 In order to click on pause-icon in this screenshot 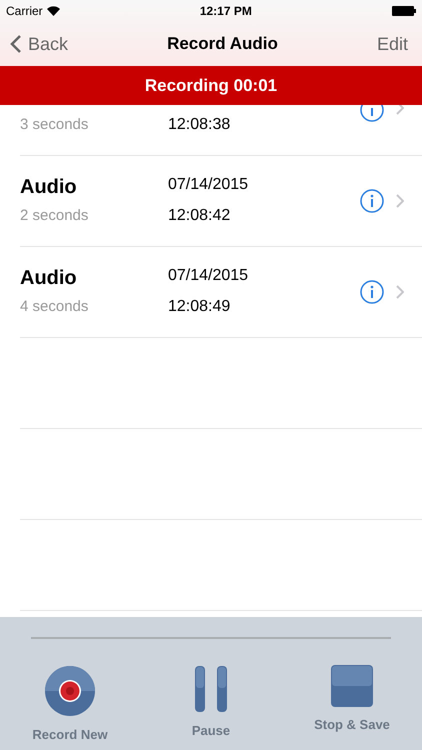, I will do `click(211, 689)`.